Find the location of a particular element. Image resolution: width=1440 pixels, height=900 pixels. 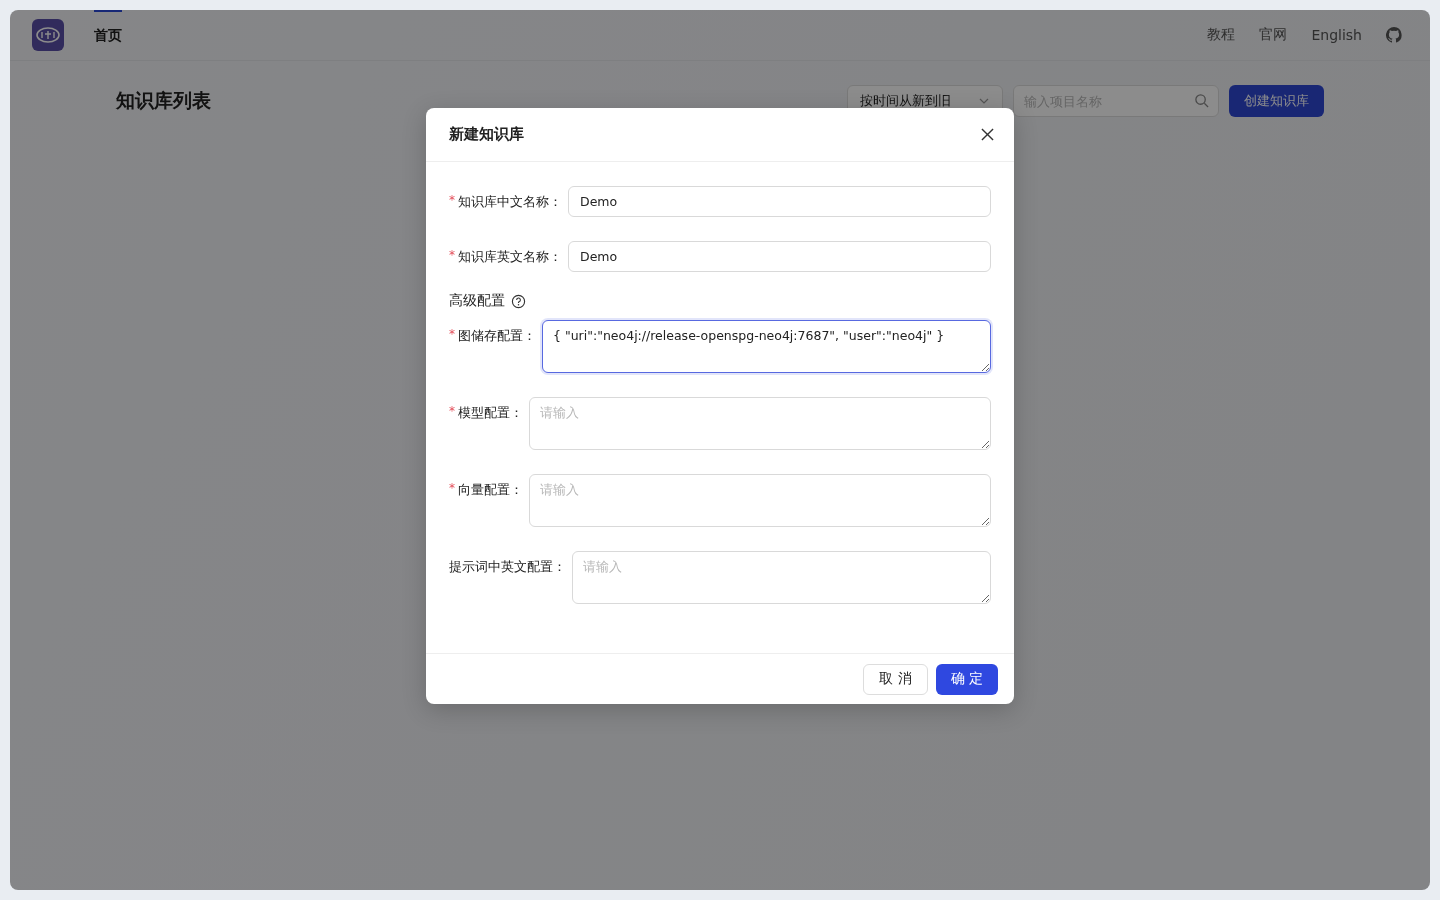

section-title: 高级配置 is located at coordinates (477, 301).